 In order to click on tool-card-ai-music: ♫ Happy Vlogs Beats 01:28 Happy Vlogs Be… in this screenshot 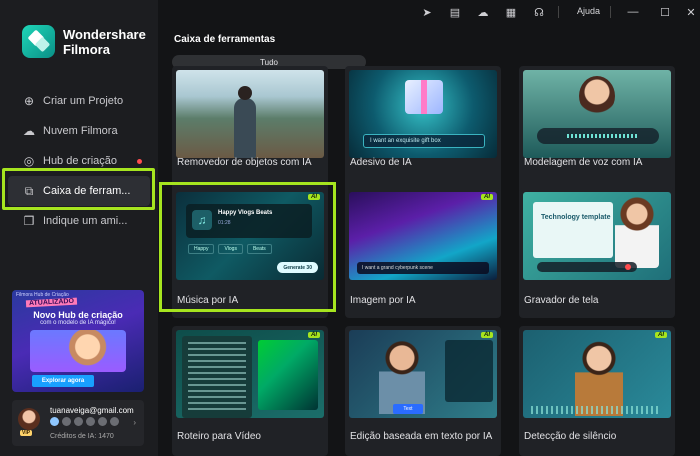, I will do `click(250, 253)`.